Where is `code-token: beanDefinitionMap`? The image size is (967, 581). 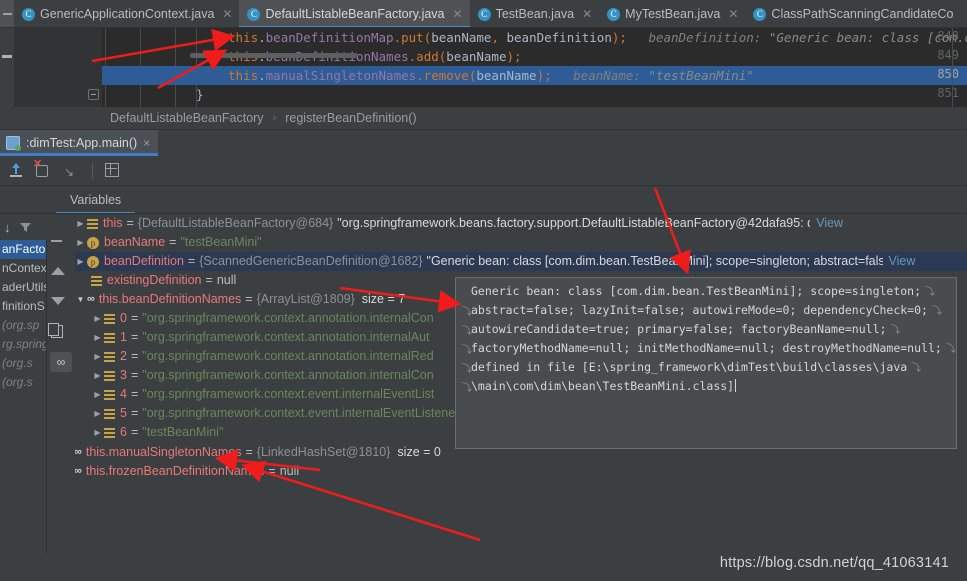 code-token: beanDefinitionMap is located at coordinates (329, 37).